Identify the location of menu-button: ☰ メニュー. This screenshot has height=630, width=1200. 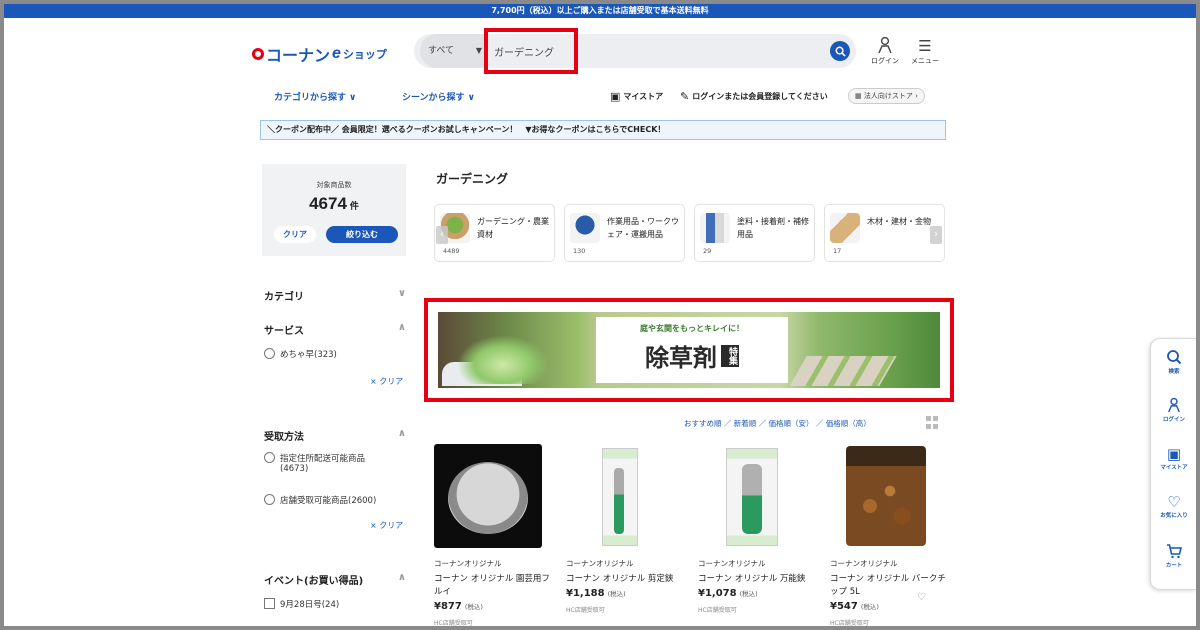
(925, 51).